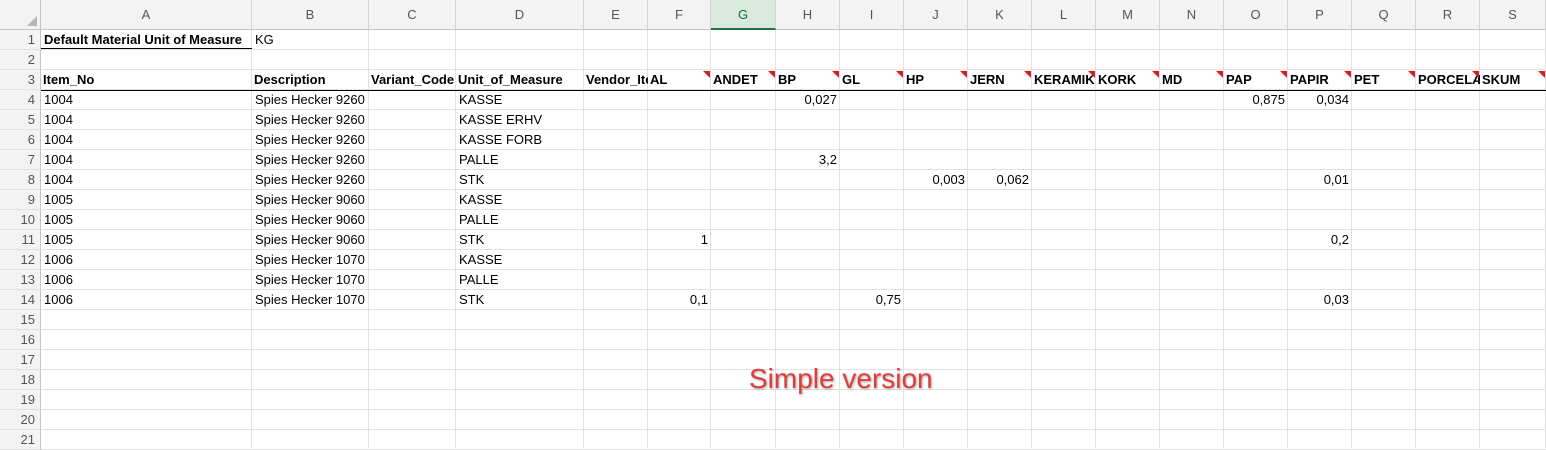 This screenshot has height=450, width=1546. I want to click on header-cell-pap: PAP, so click(1256, 80).